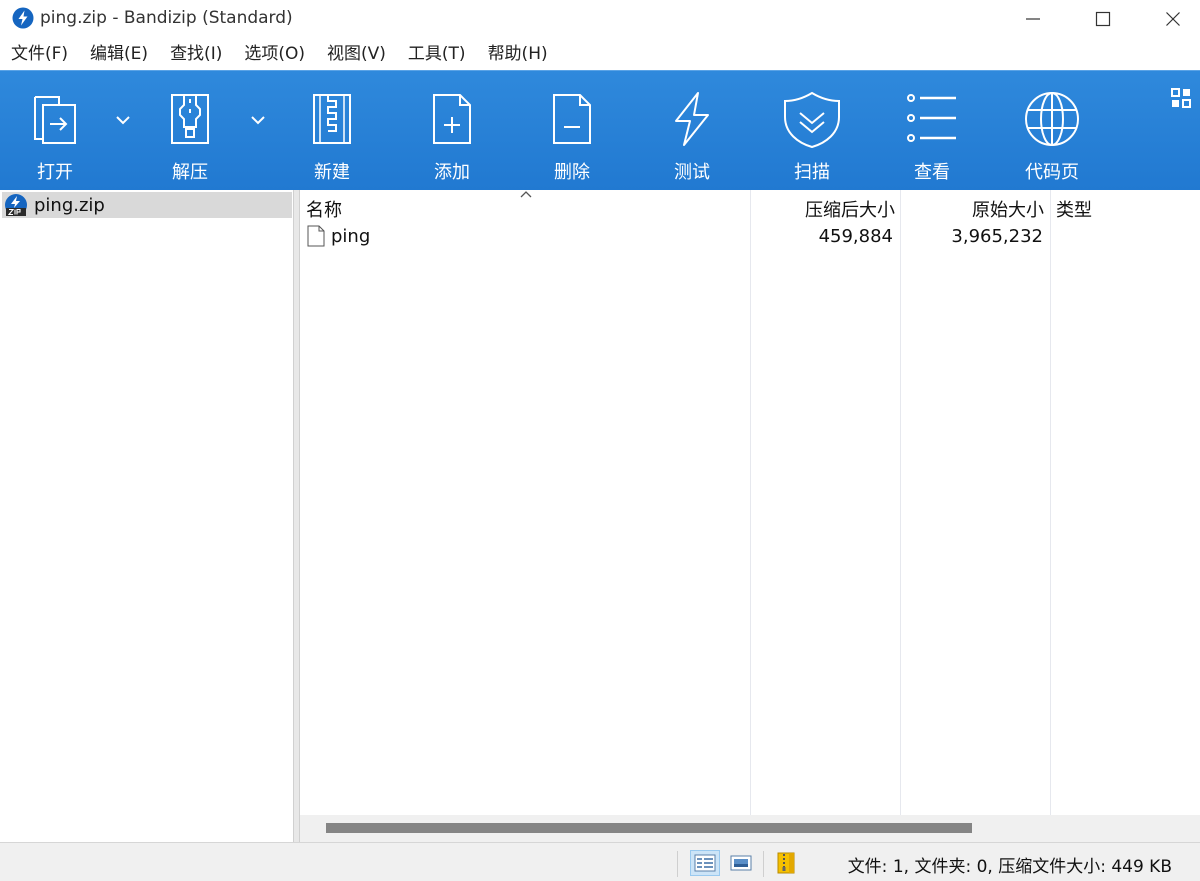 The image size is (1200, 881). I want to click on menu-view: 视图(V), so click(356, 54).